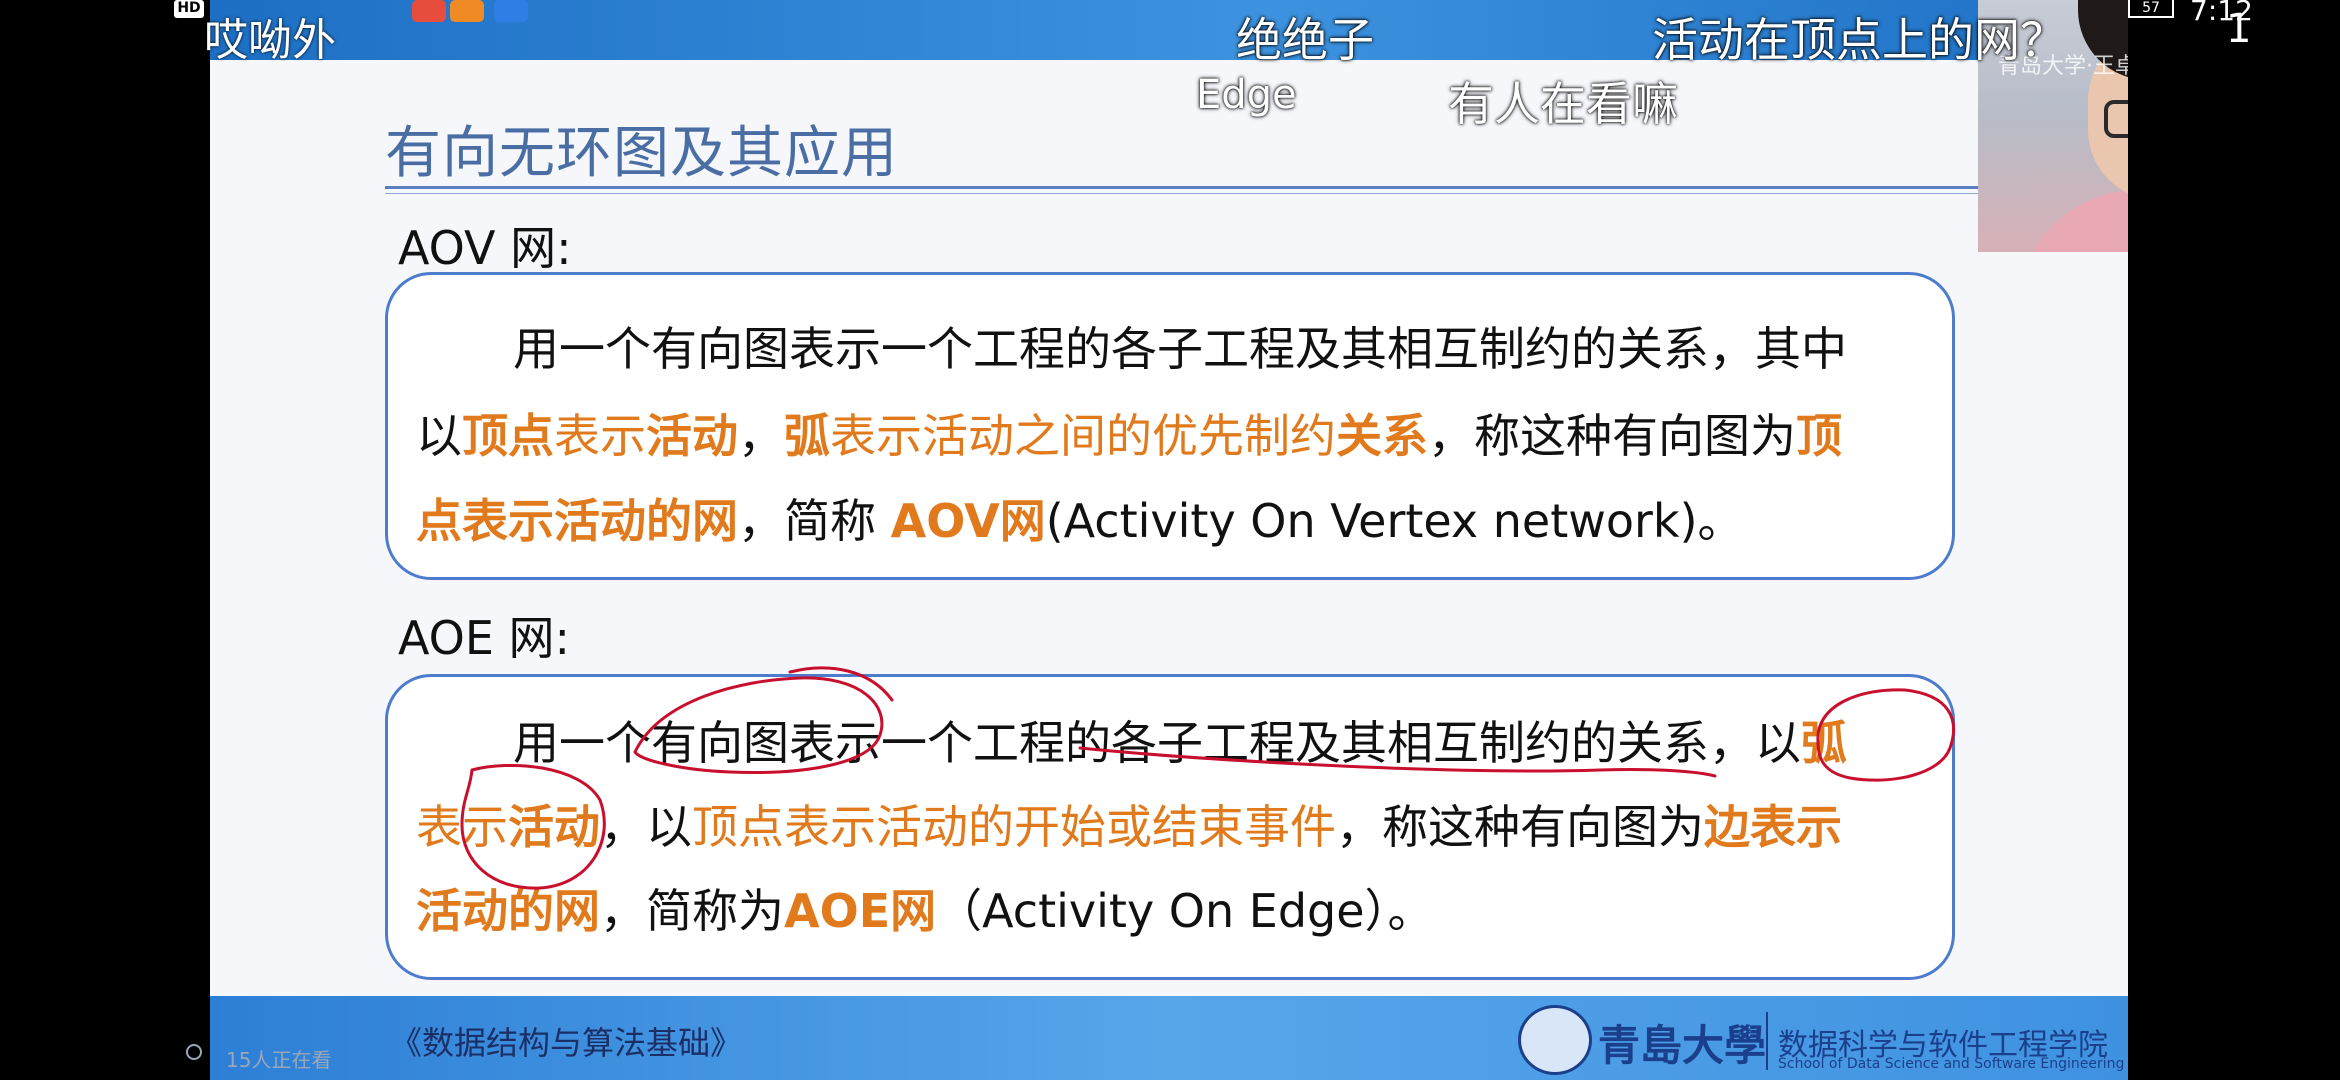 The image size is (2340, 1080). What do you see at coordinates (1014, 827) in the screenshot?
I see `aoe-highlight: 顶点表示活动的开始或结束事件` at bounding box center [1014, 827].